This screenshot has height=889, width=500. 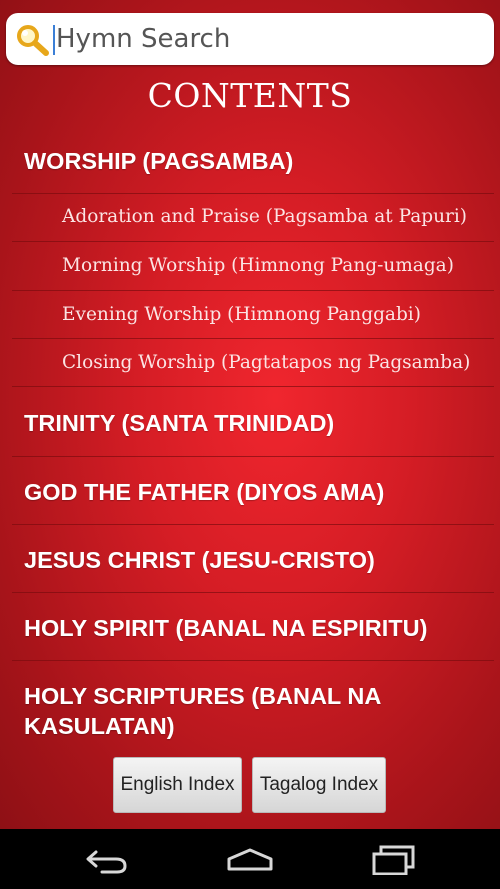 What do you see at coordinates (250, 95) in the screenshot?
I see `page-title: CONTENTS` at bounding box center [250, 95].